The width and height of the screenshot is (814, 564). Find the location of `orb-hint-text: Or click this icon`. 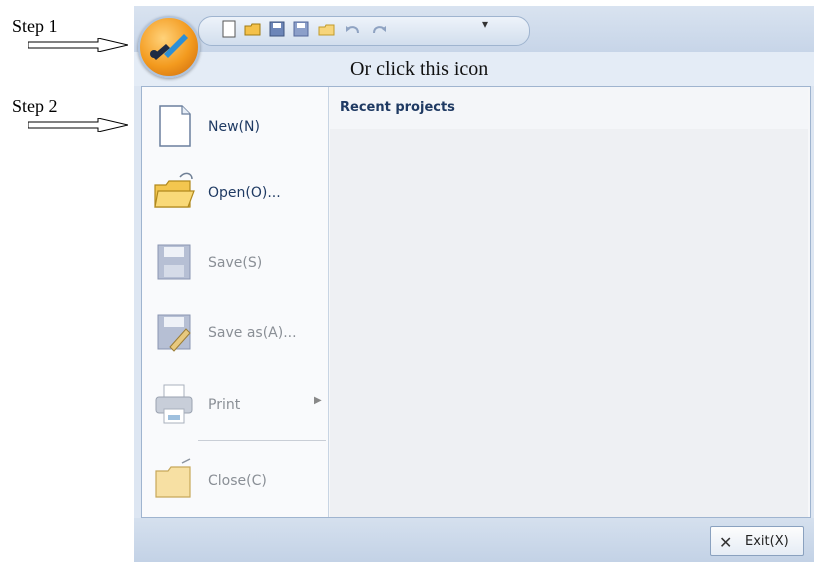

orb-hint-text: Or click this icon is located at coordinates (419, 69).